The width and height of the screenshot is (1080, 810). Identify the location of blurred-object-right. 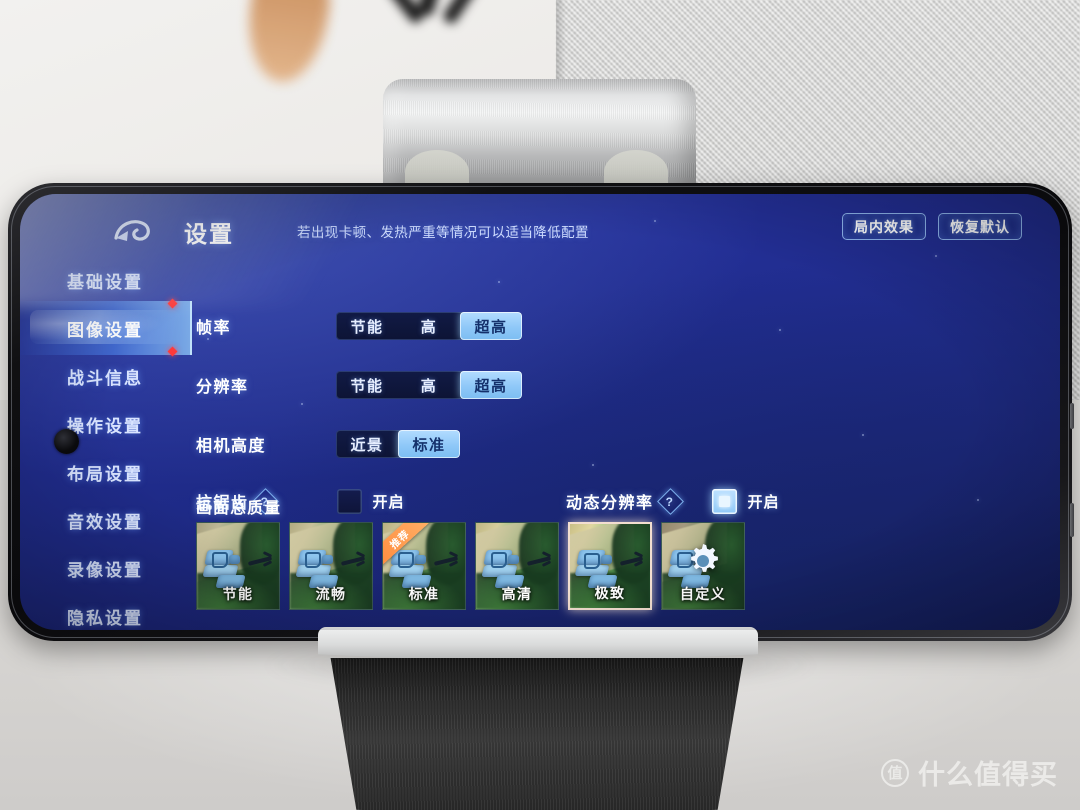
(445, 20).